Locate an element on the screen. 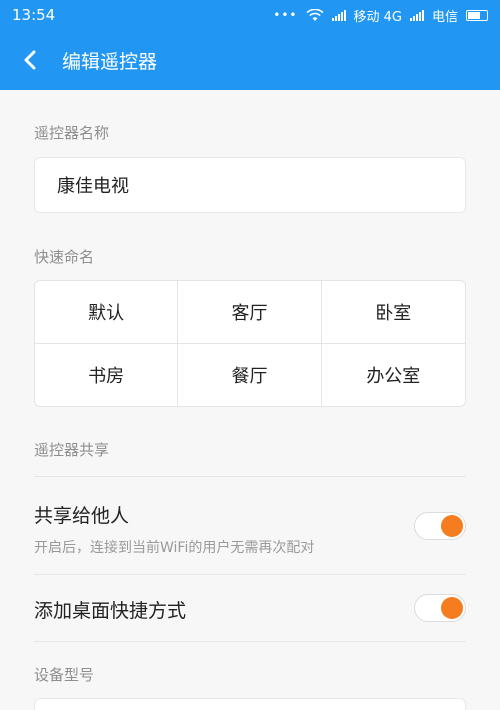 The width and height of the screenshot is (500, 710). notification-dots: ••• is located at coordinates (285, 15).